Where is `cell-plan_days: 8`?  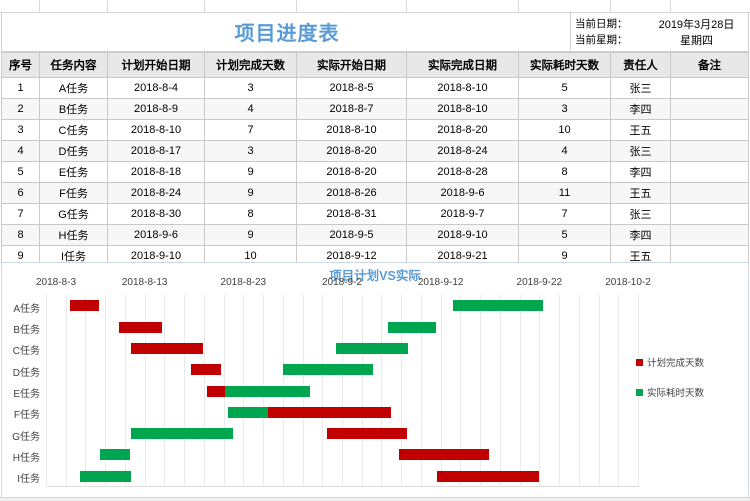
cell-plan_days: 8 is located at coordinates (250, 214).